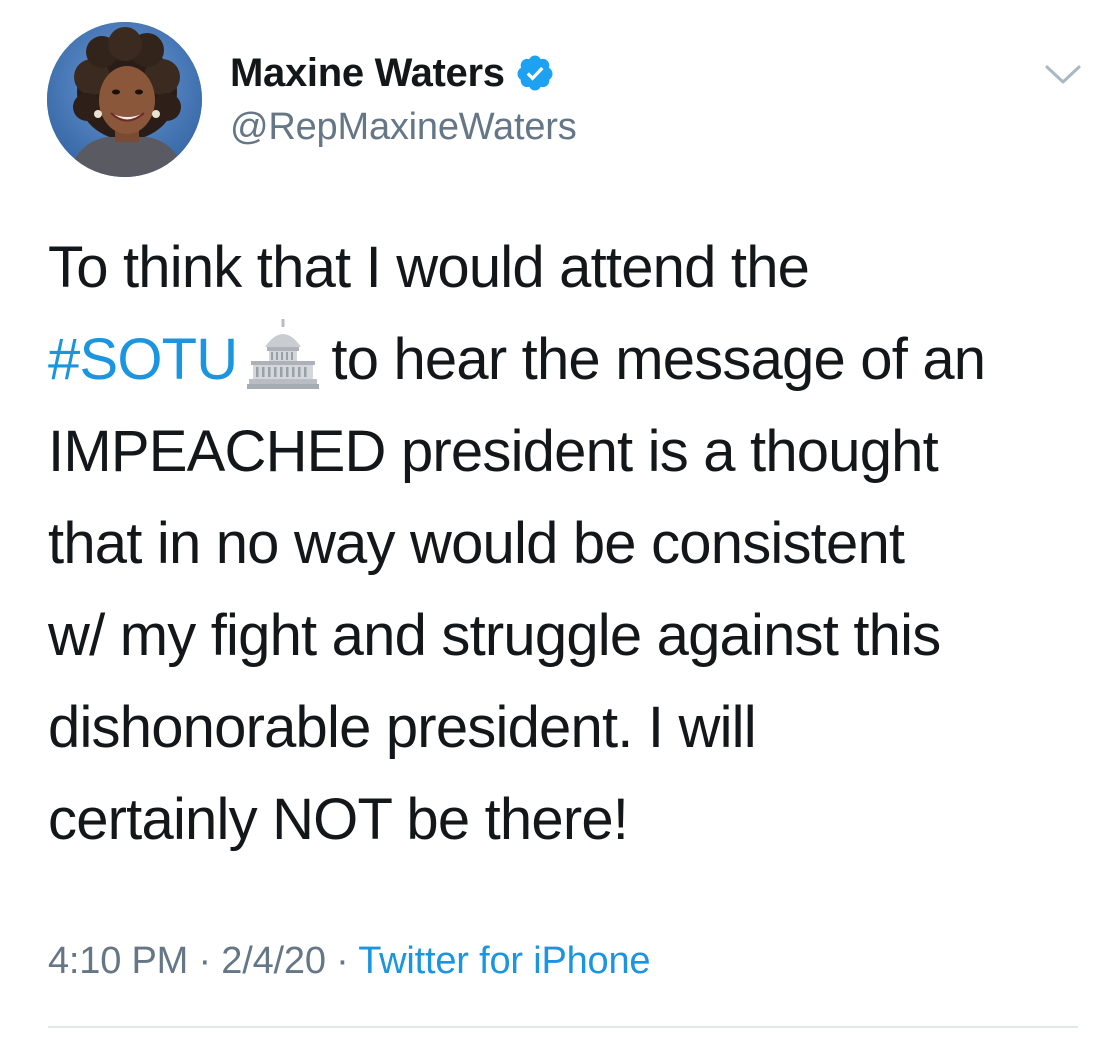 This screenshot has height=1042, width=1095. I want to click on tweet-time: 4:10 PM, so click(118, 961).